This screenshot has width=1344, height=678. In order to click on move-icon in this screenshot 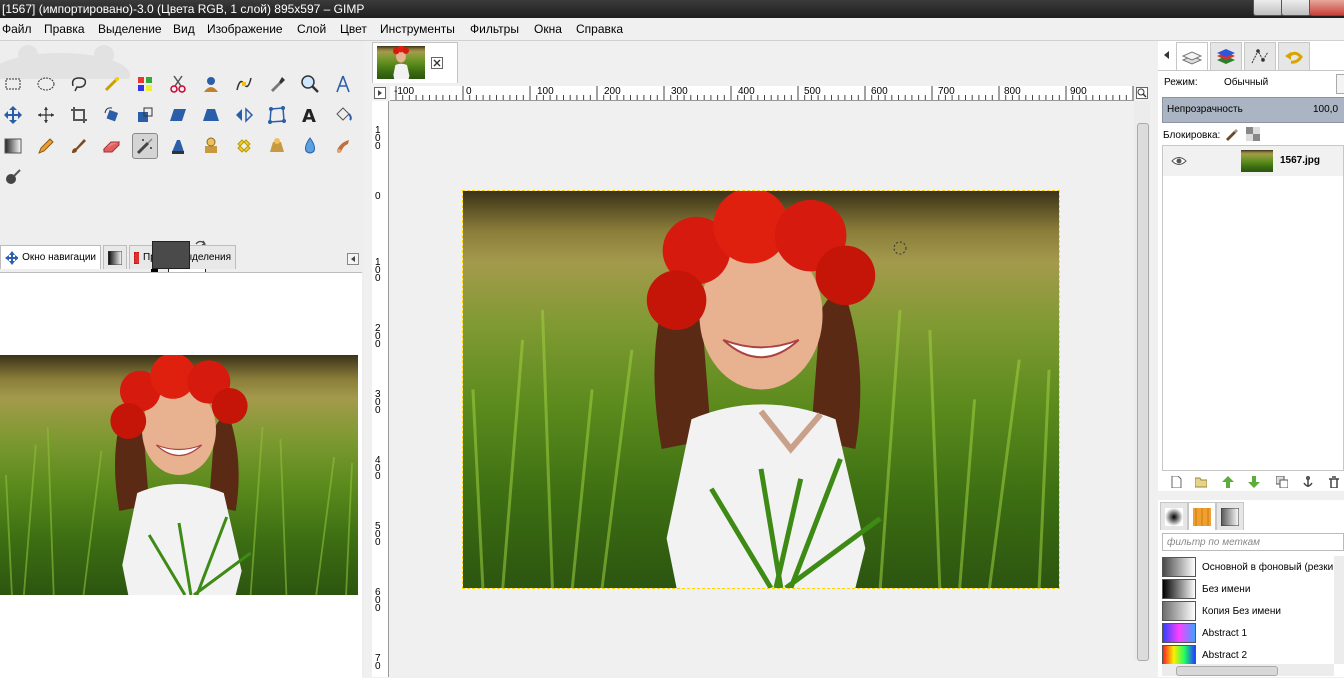, I will do `click(13, 115)`.